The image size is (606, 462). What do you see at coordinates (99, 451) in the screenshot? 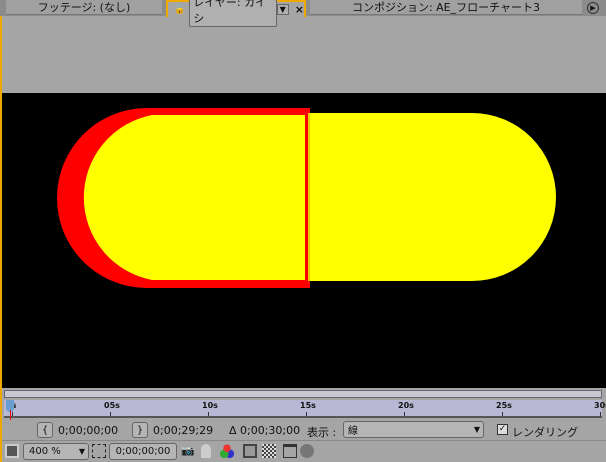
I see `safe-area-icon` at bounding box center [99, 451].